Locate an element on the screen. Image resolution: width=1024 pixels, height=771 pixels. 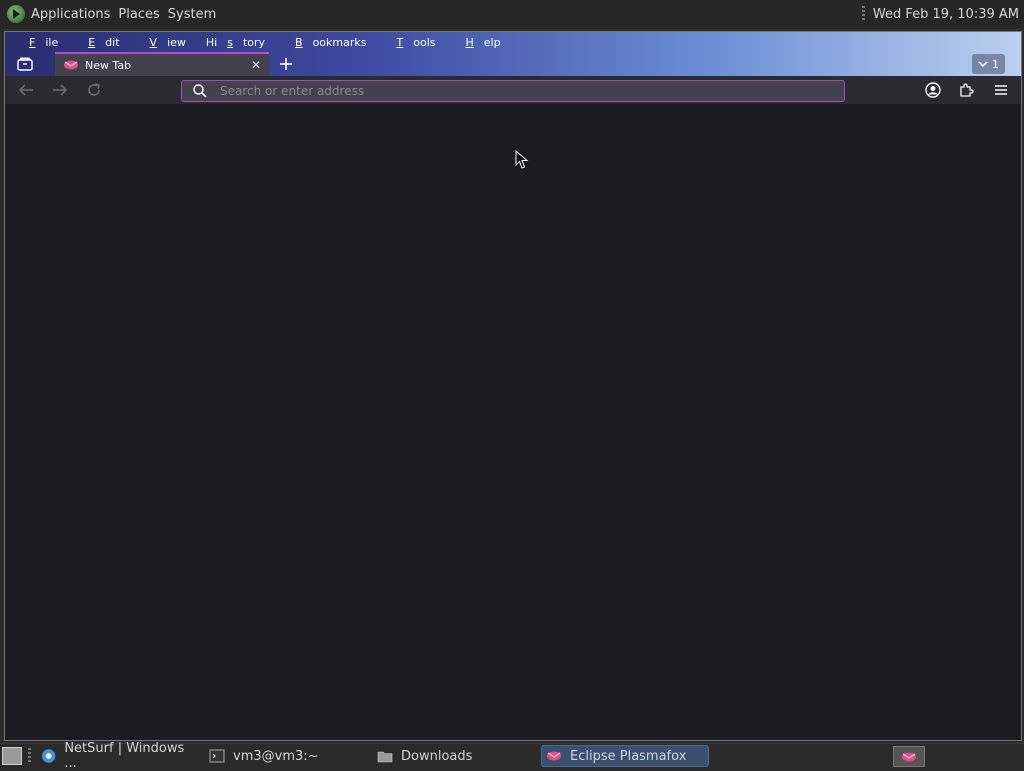
reload-icon is located at coordinates (94, 89).